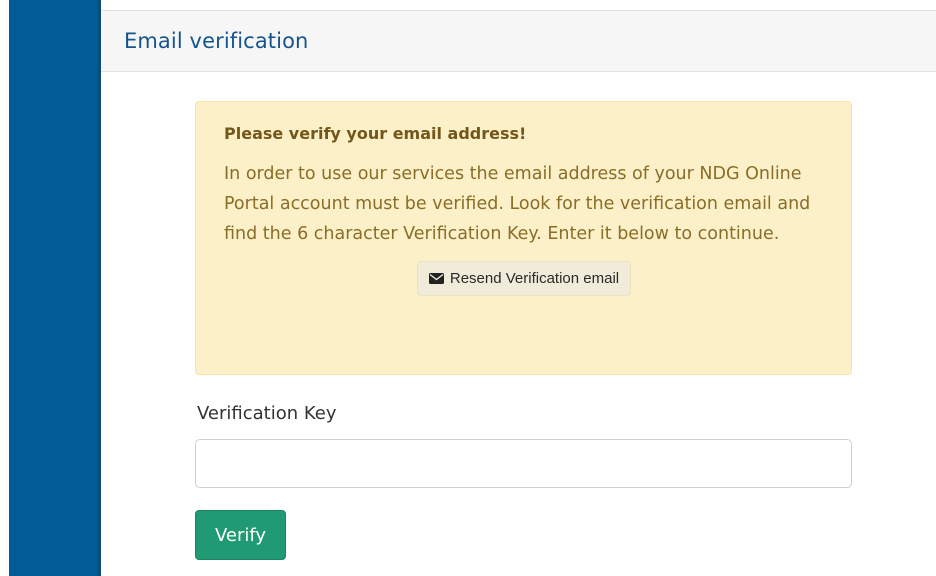 Image resolution: width=936 pixels, height=576 pixels. What do you see at coordinates (267, 413) in the screenshot?
I see `verification-key-label: Verification Key` at bounding box center [267, 413].